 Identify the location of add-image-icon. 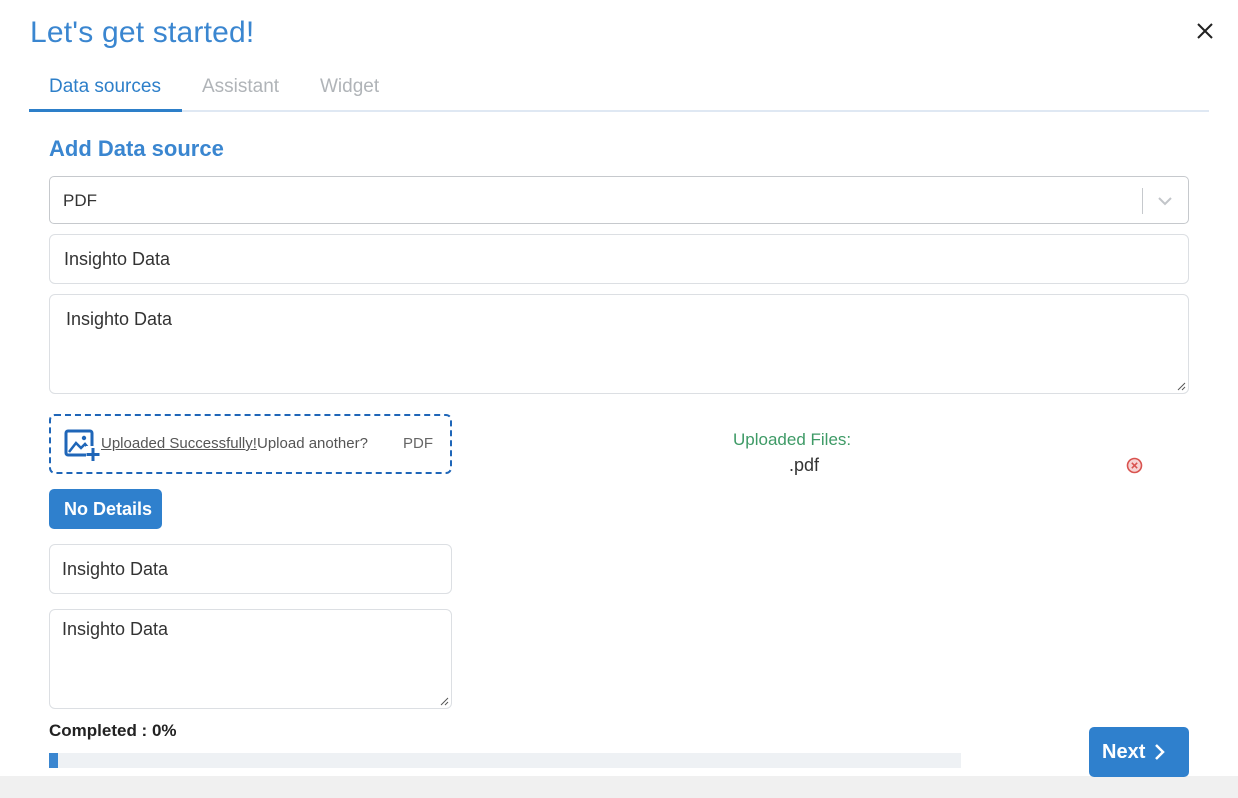
(82, 445).